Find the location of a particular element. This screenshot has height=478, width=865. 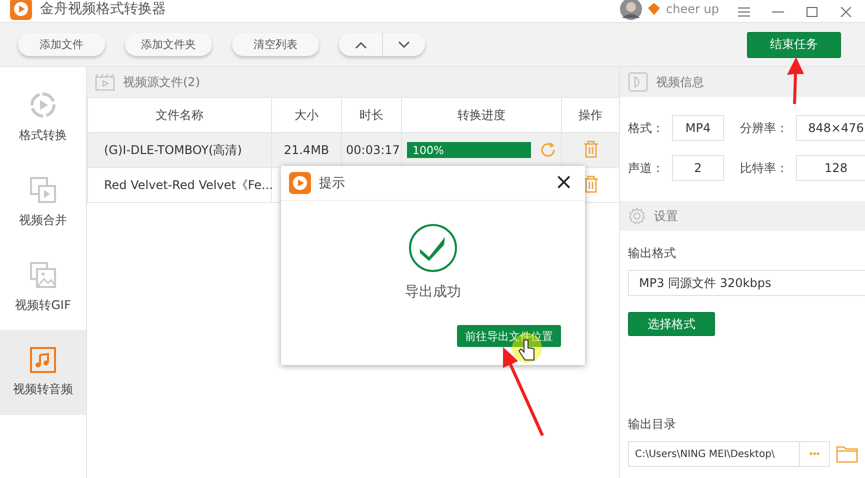

user-name: cheer up is located at coordinates (692, 9).